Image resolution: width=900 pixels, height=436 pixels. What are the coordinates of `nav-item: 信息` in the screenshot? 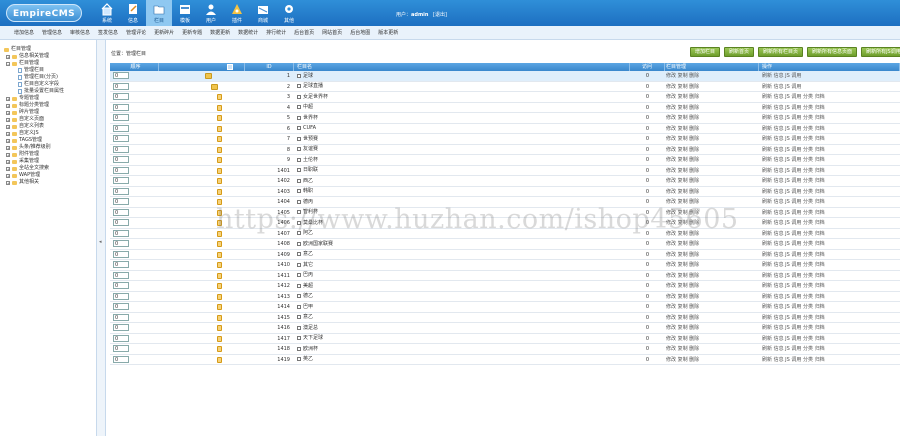 It's located at (133, 13).